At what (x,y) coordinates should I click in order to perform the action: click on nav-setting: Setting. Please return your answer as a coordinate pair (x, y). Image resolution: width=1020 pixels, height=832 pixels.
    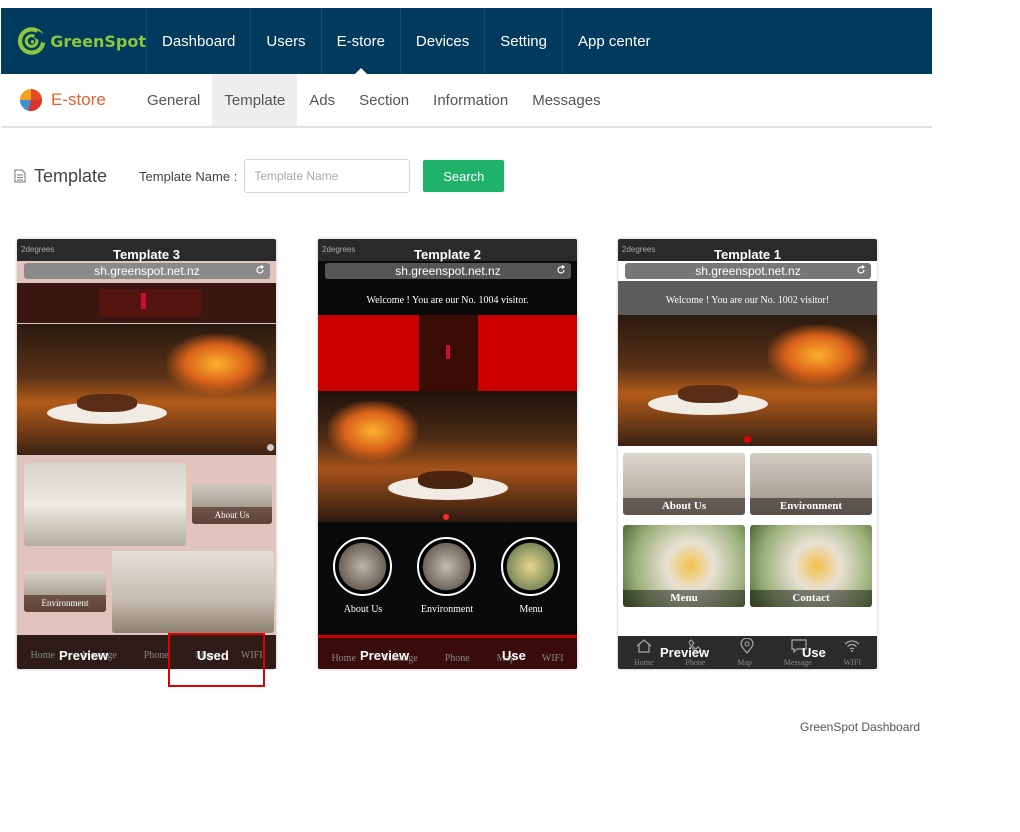
    Looking at the image, I should click on (524, 41).